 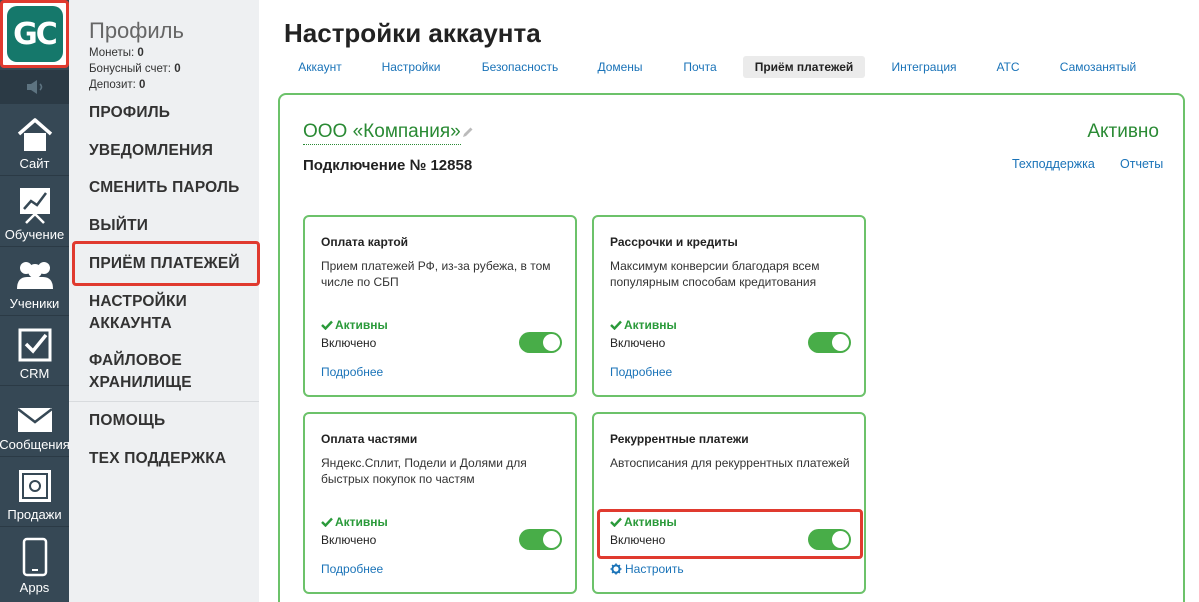 What do you see at coordinates (804, 67) in the screenshot?
I see `tab-payments: Приём платежей` at bounding box center [804, 67].